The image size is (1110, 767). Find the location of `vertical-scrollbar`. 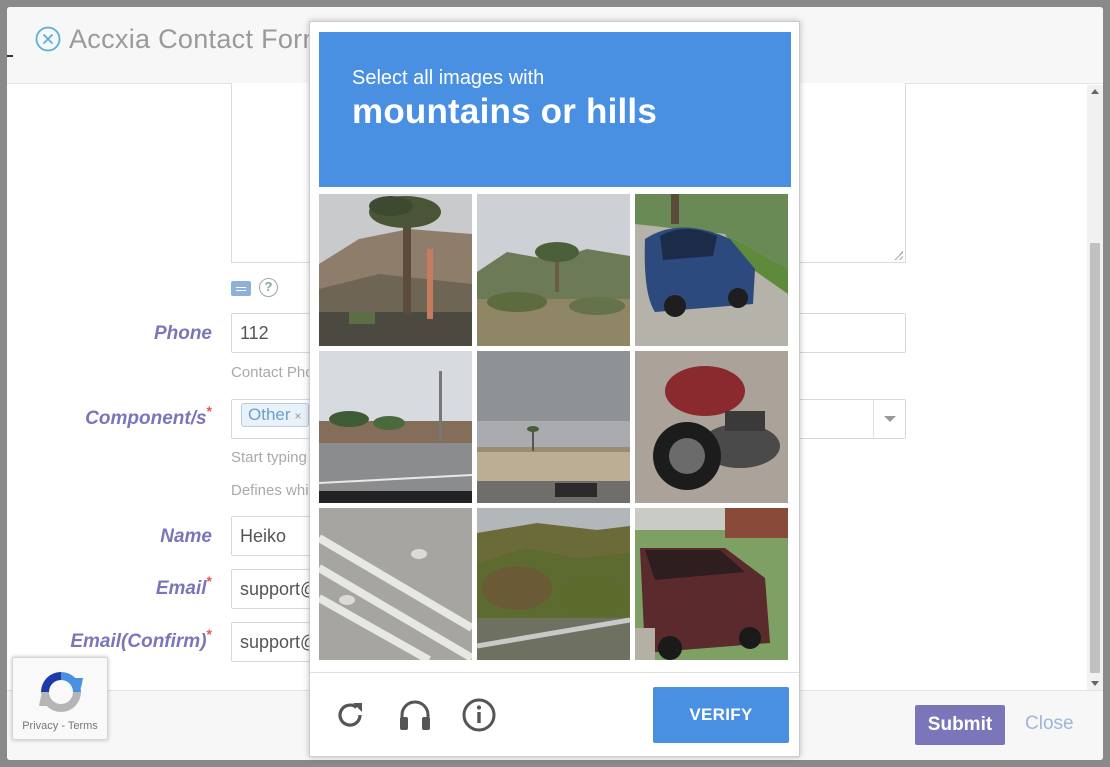

vertical-scrollbar is located at coordinates (1095, 387).